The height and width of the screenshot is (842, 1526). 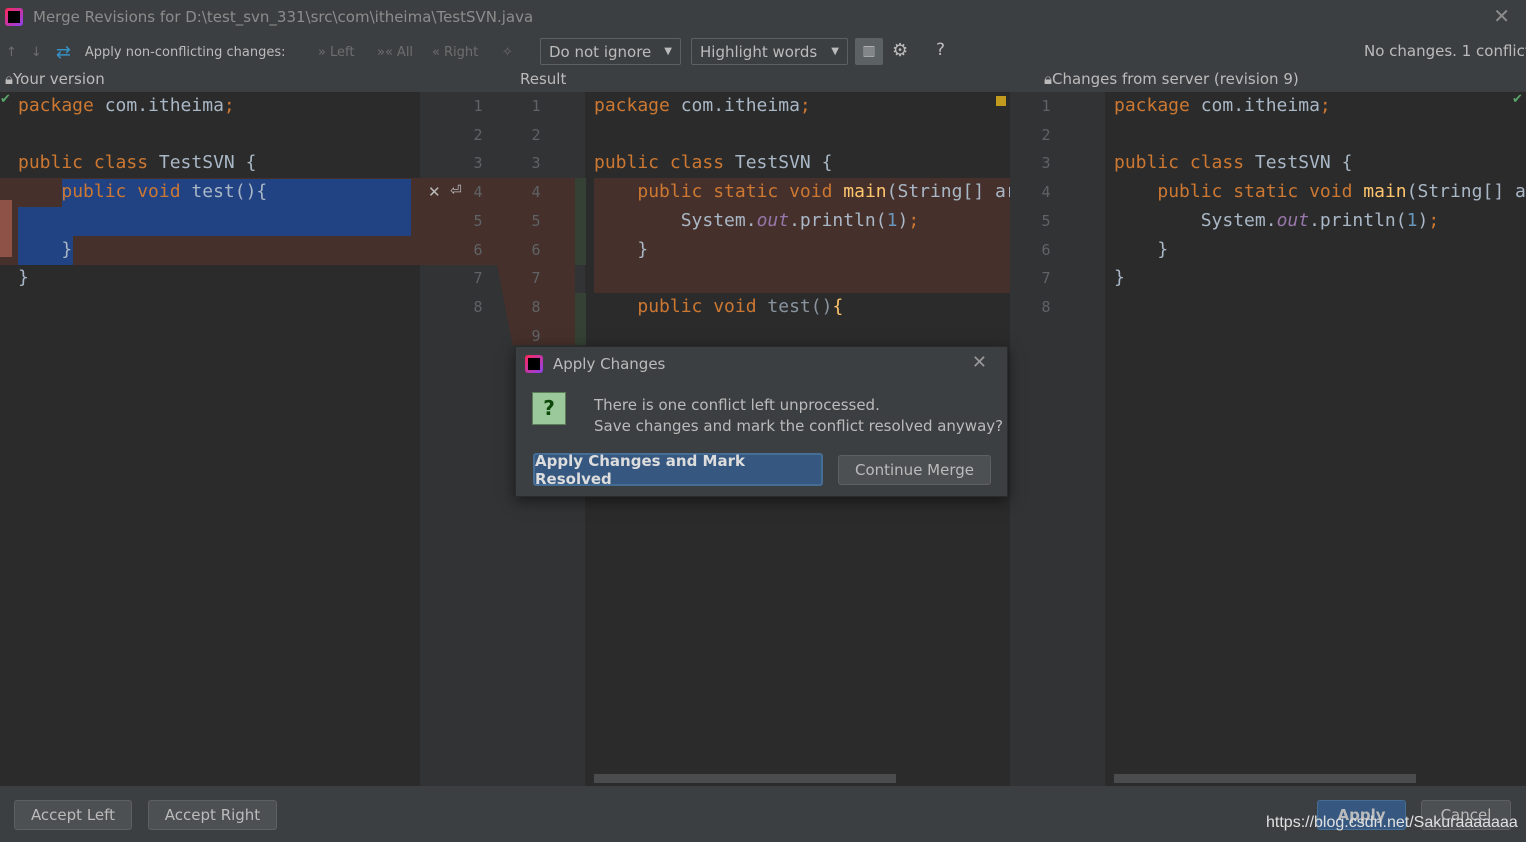 What do you see at coordinates (632, 105) in the screenshot?
I see `code-token: package` at bounding box center [632, 105].